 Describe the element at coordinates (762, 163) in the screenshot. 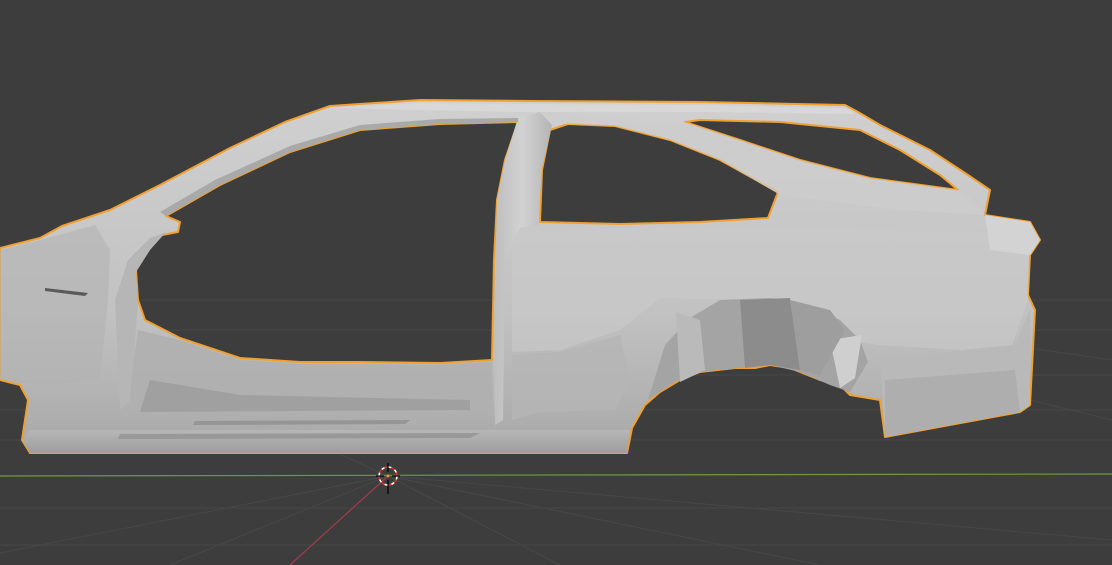

I see `c-pillar-frame` at that location.